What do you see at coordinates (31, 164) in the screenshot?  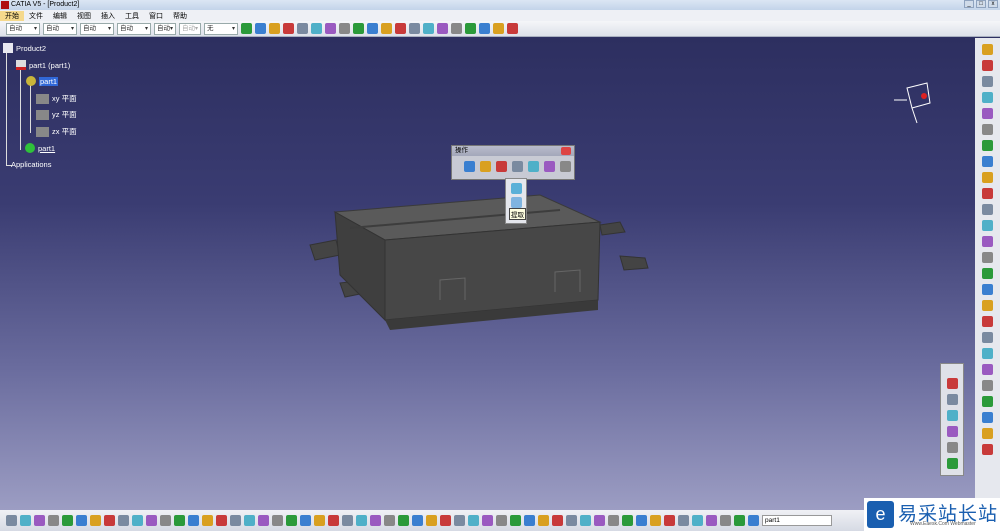 I see `tree-node-applications: Applications` at bounding box center [31, 164].